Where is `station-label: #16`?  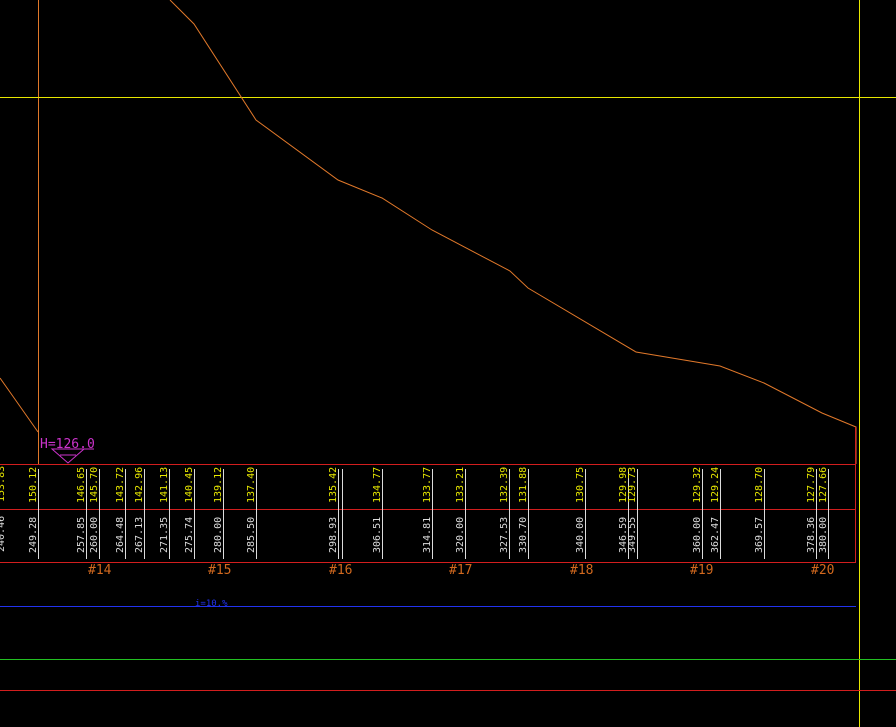
station-label: #16 is located at coordinates (340, 570).